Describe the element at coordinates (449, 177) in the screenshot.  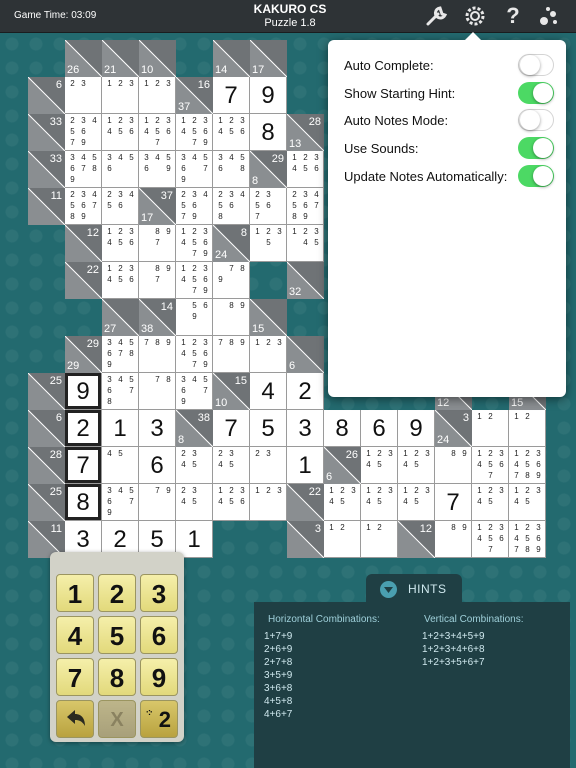
I see `setting-update-notes: Update Notes Automatically:` at that location.